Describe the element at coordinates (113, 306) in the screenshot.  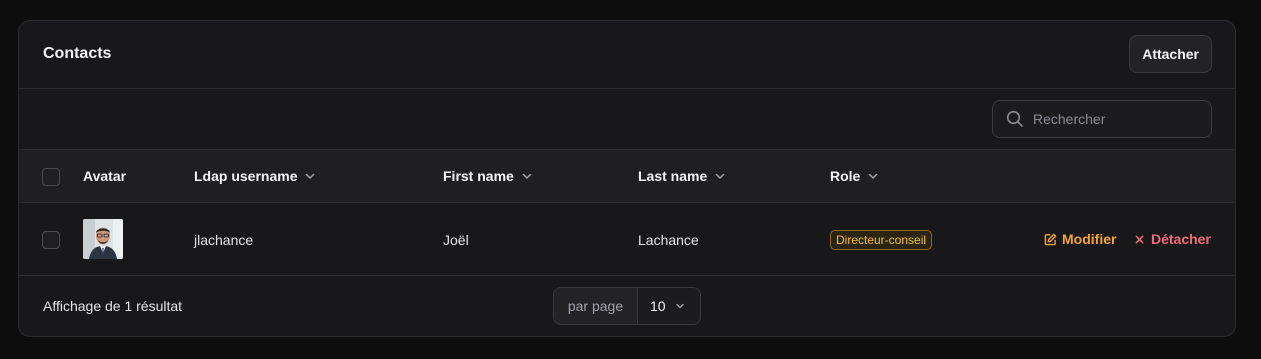
I see `result-count: Affichage de 1 résultat` at that location.